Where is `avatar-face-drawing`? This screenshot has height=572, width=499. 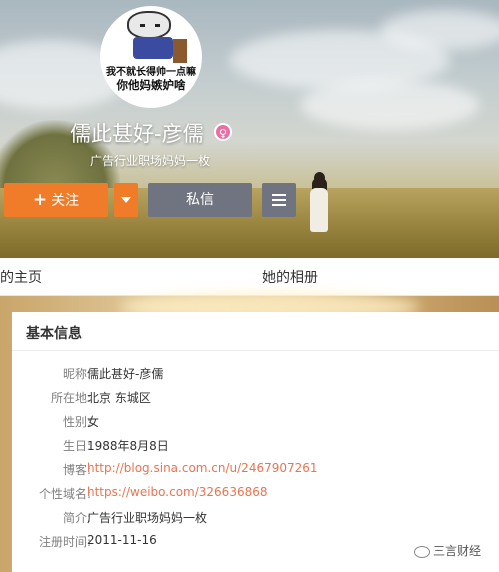
avatar-face-drawing is located at coordinates (149, 25).